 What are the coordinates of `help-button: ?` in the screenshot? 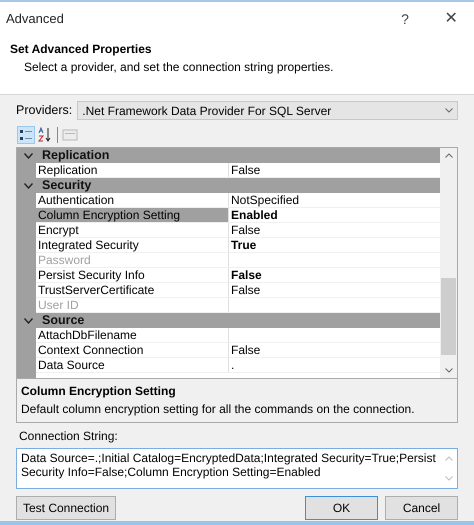 It's located at (405, 19).